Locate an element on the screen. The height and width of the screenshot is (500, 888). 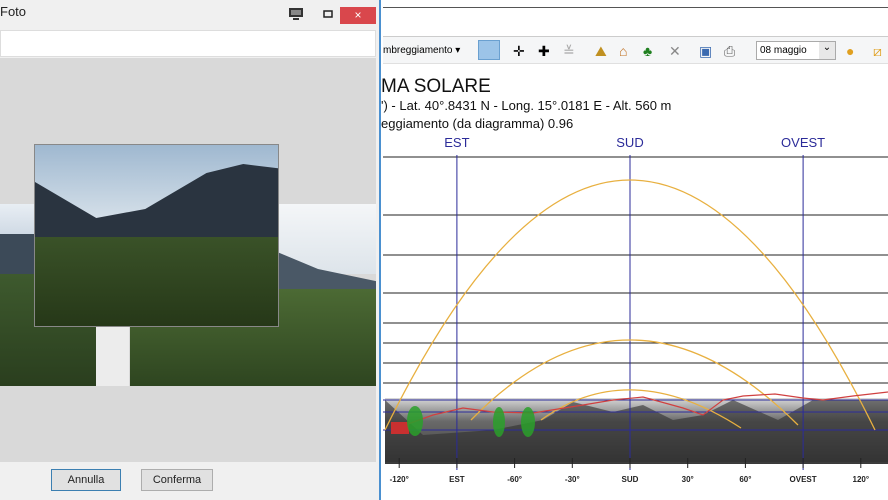
canvas-gap is located at coordinates (112, 356).